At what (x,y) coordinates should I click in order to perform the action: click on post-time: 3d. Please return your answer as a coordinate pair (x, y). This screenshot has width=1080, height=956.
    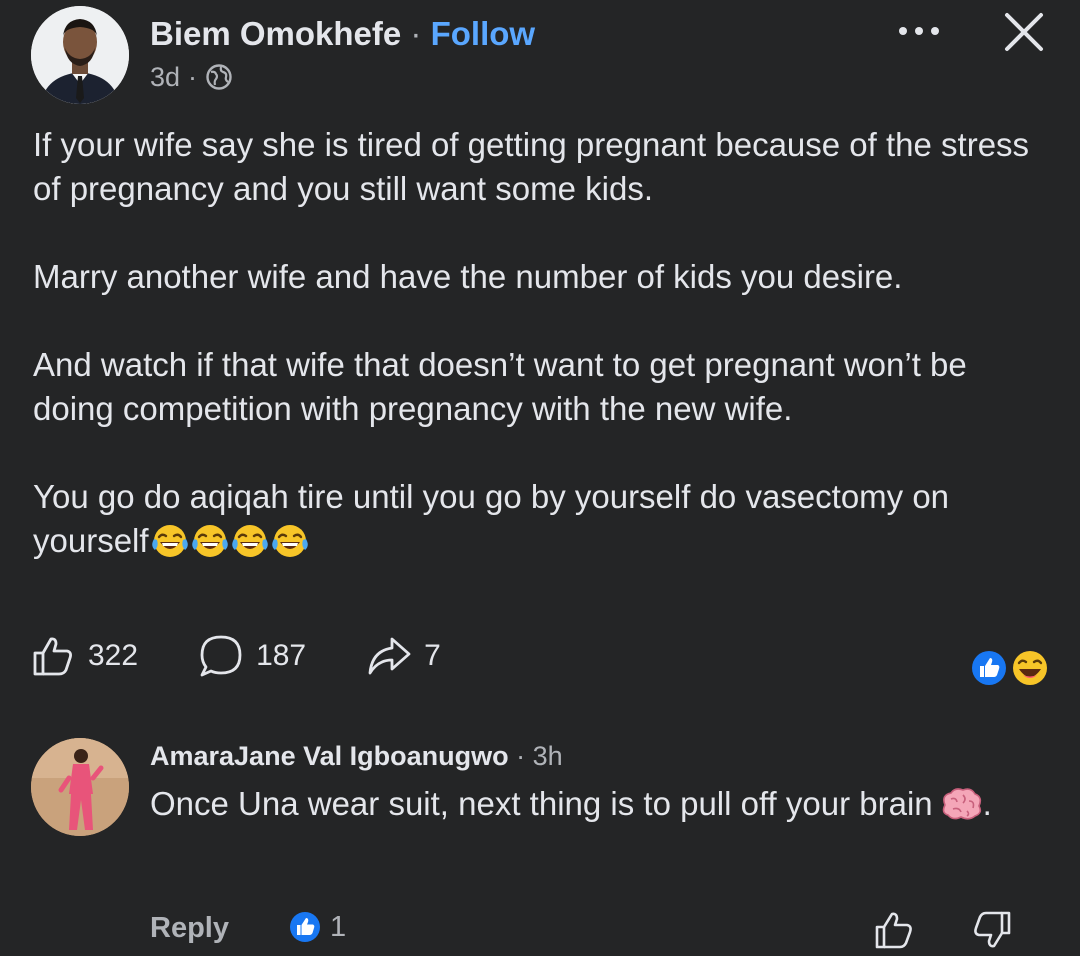
    Looking at the image, I should click on (165, 77).